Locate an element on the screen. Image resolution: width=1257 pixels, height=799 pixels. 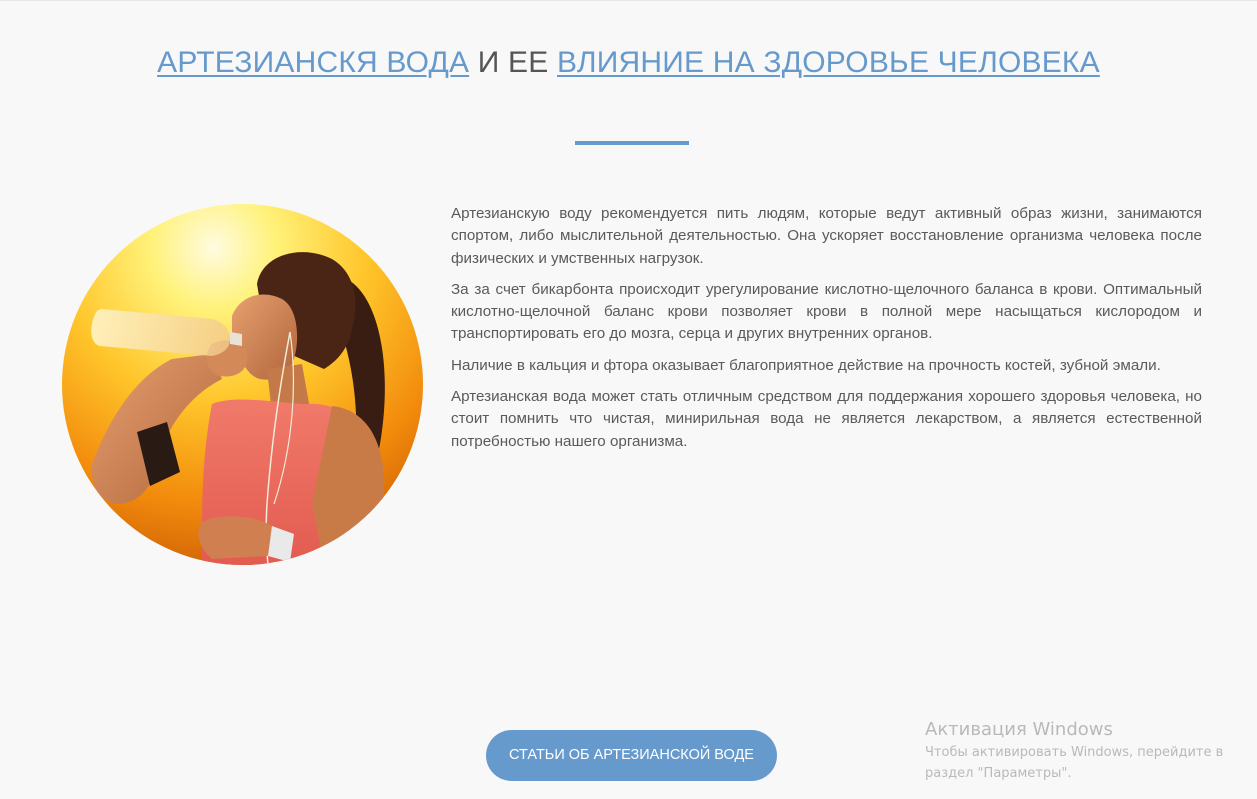
title-link-artesian-water: АРТЕЗИАНСКЯ ВОДА is located at coordinates (313, 62).